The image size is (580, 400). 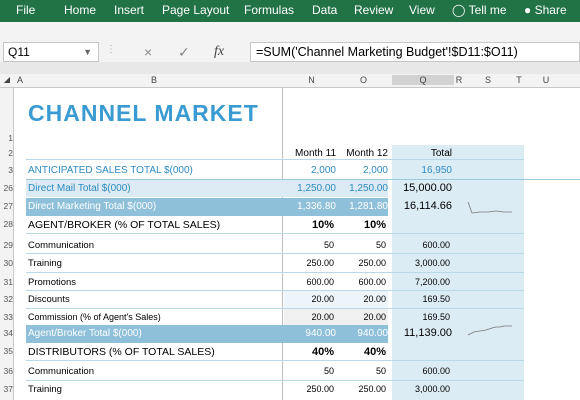 I want to click on total-cell: 11,139.00, so click(x=422, y=333).